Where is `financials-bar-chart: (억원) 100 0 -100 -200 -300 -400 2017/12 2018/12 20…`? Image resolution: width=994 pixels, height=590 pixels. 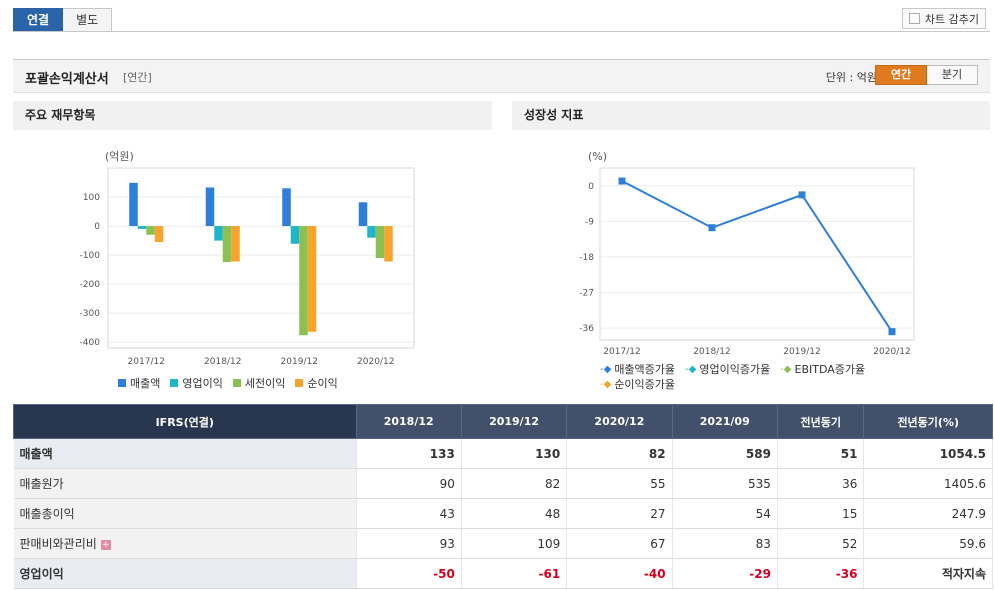 financials-bar-chart: (억원) 100 0 -100 -200 -300 -400 2017/12 2018/12 20… is located at coordinates (247, 258).